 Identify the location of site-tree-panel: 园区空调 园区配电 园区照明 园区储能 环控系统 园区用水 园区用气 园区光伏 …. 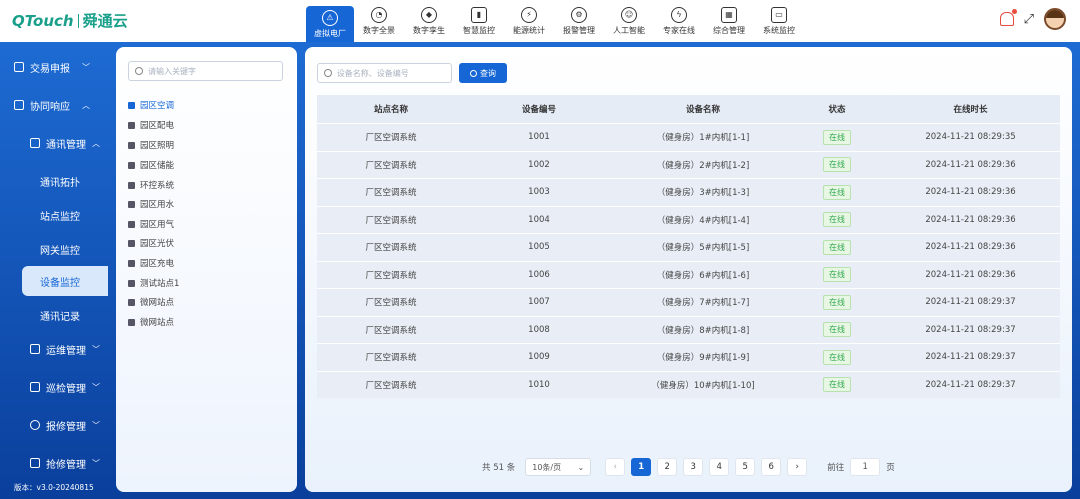
(206, 269).